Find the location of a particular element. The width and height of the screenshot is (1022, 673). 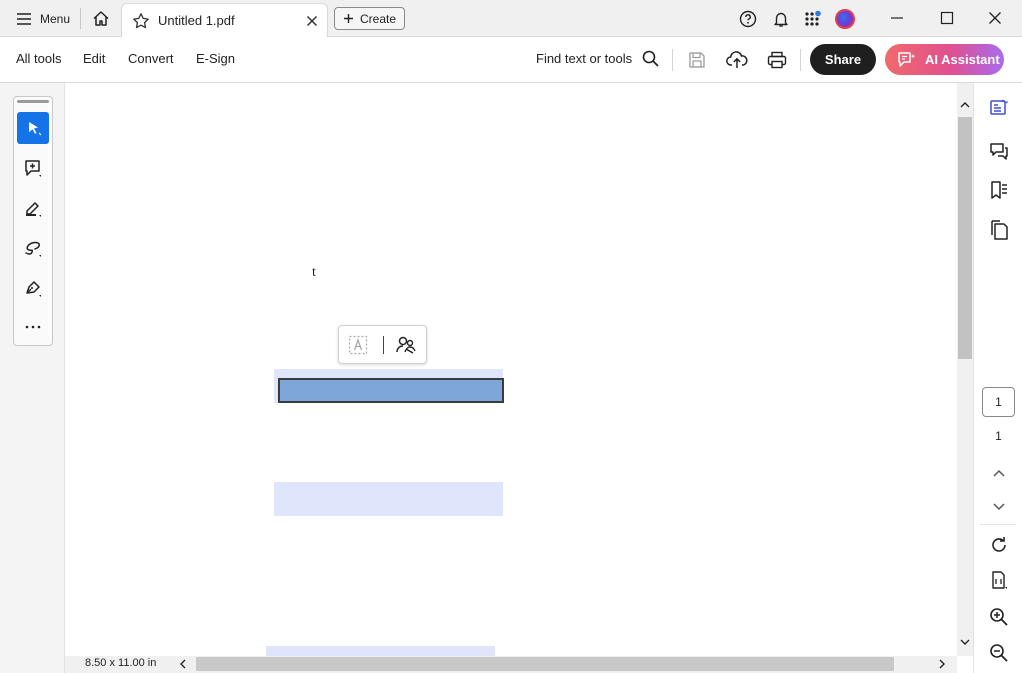

tab-all-tools: All tools is located at coordinates (39, 58).